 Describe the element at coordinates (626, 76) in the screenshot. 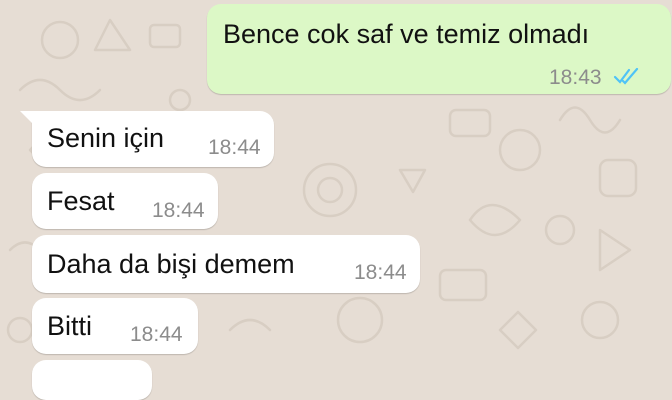

I see `double-check-icon` at that location.